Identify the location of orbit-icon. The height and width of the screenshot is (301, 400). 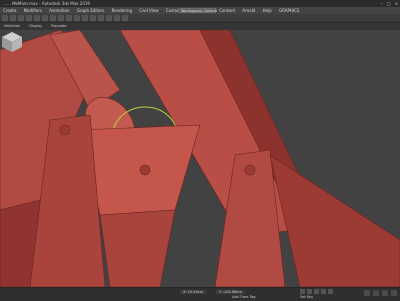
(385, 293).